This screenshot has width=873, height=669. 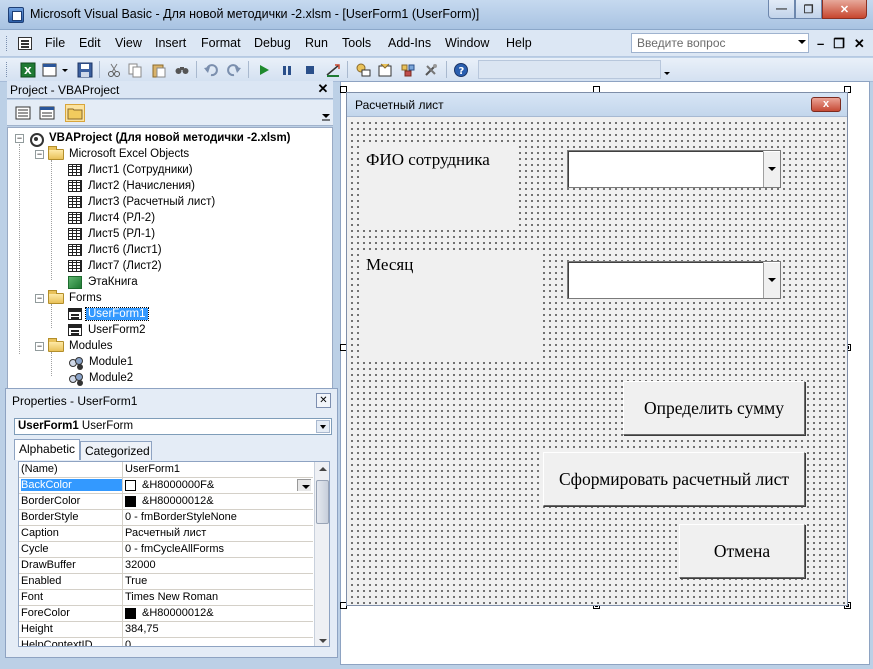 What do you see at coordinates (25, 43) in the screenshot?
I see `vba-window-icon` at bounding box center [25, 43].